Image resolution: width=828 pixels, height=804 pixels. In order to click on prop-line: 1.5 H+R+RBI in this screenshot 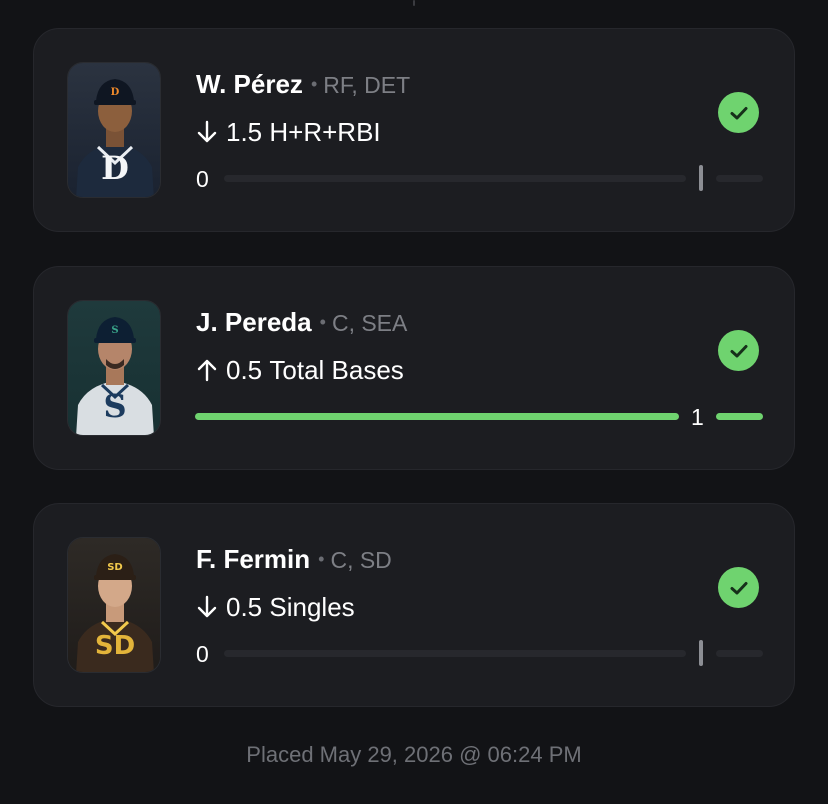, I will do `click(287, 132)`.